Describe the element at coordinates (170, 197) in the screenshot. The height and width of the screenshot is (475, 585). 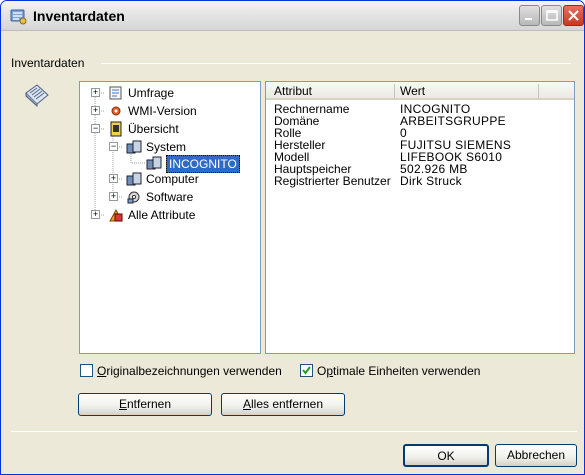
I see `tree-item-label: Software` at that location.